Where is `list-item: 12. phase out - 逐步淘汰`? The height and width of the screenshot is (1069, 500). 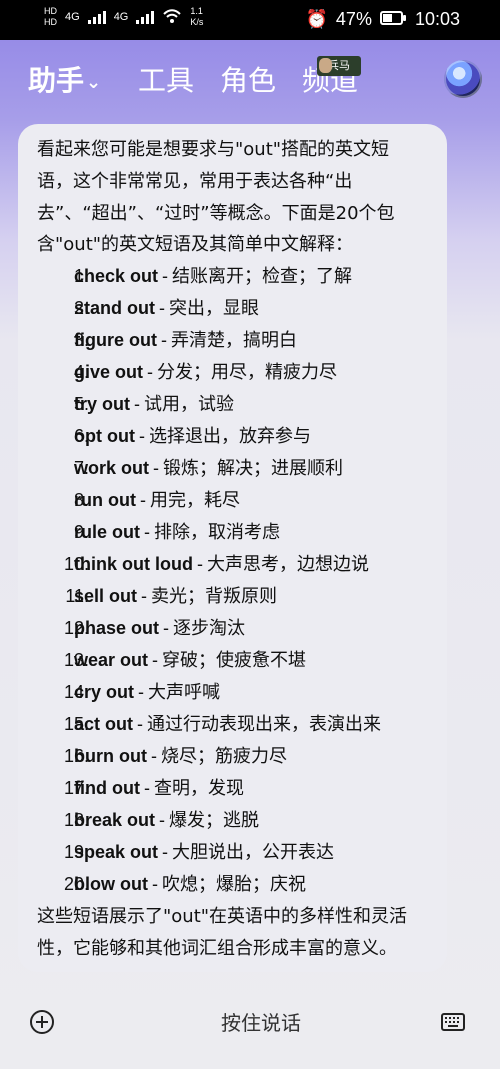 list-item: 12. phase out - 逐步淘汰 is located at coordinates (232, 628).